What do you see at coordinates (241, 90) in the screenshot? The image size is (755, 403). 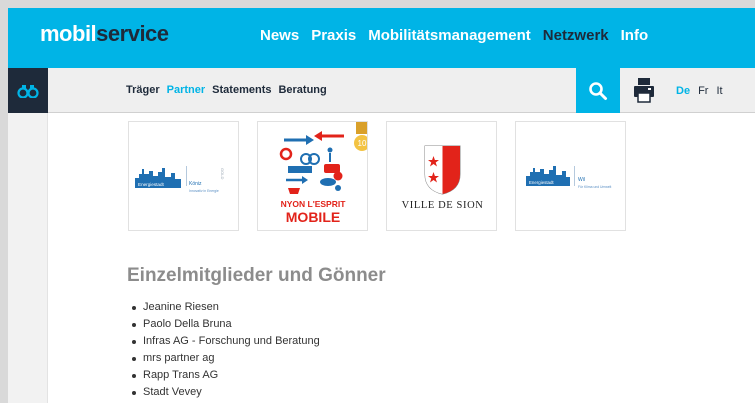 I see `subnav-statements: Statements` at bounding box center [241, 90].